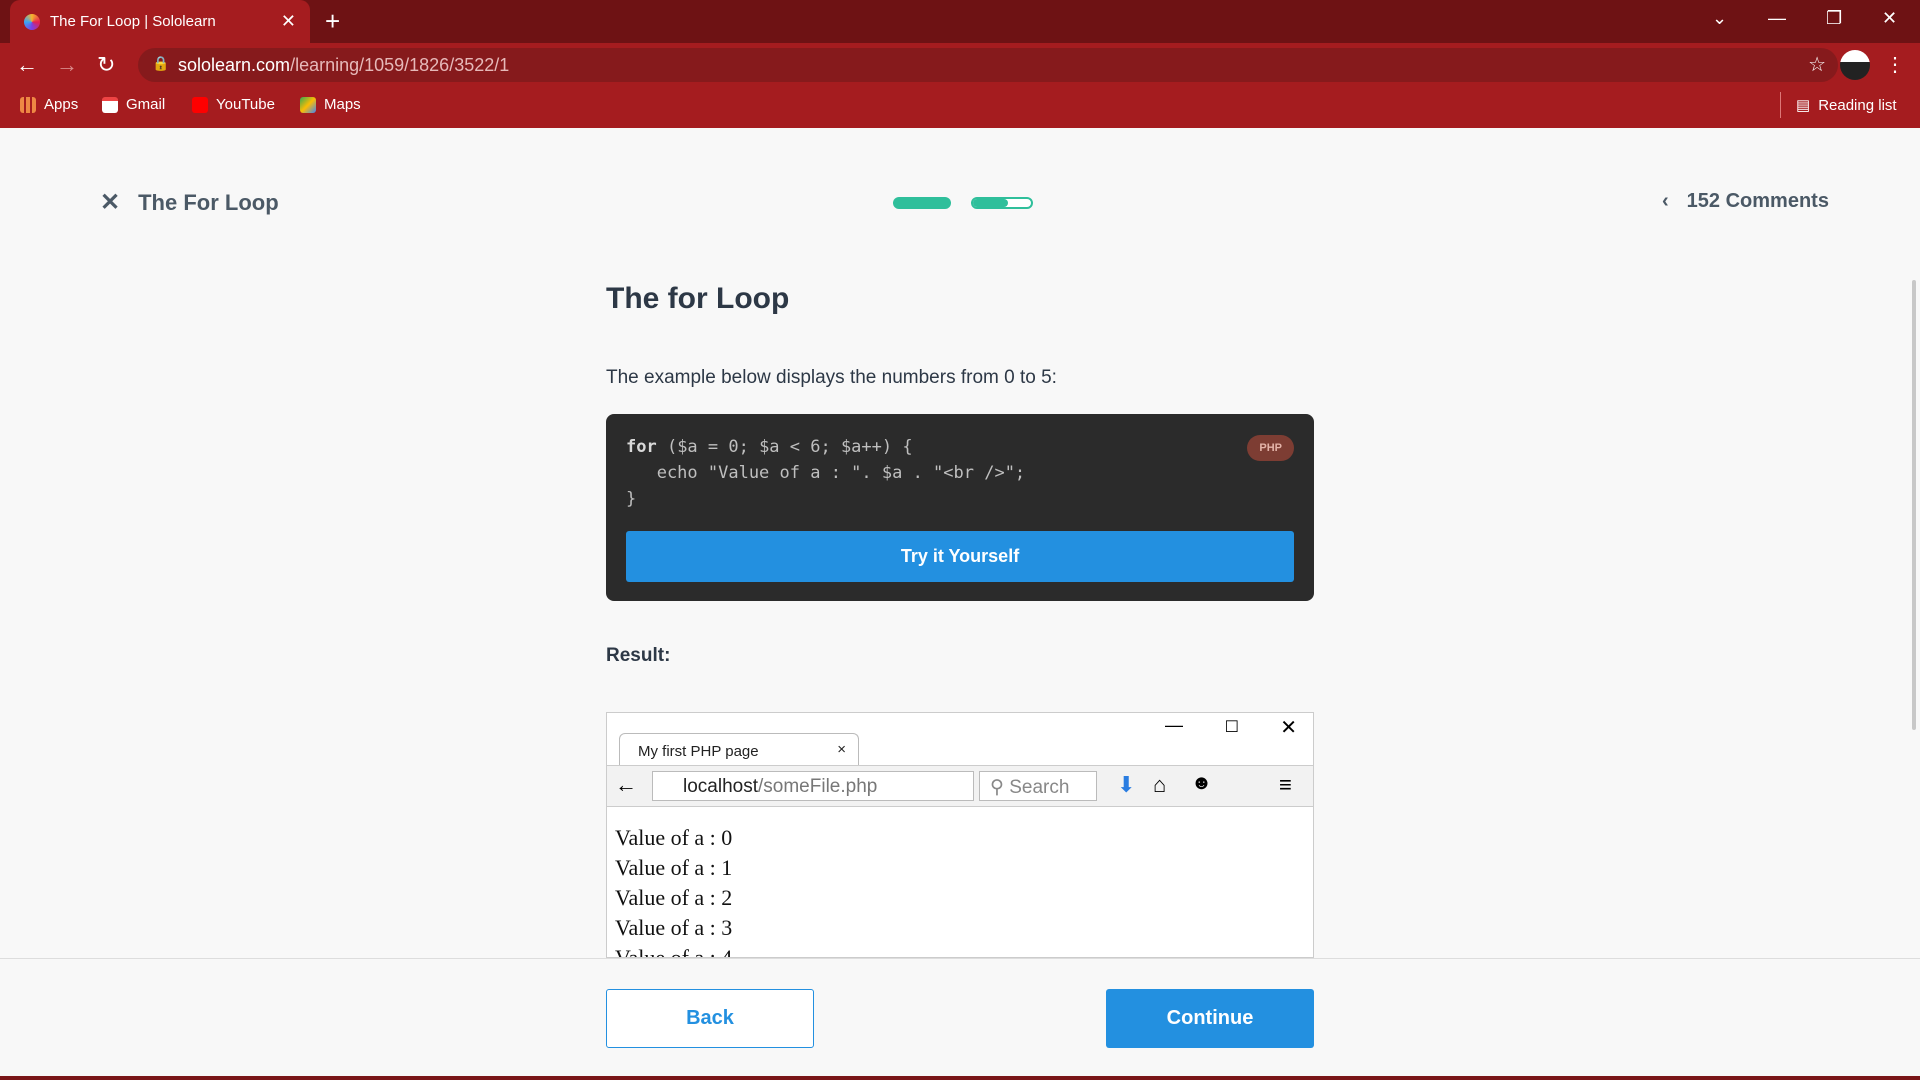 This screenshot has width=1920, height=1080. Describe the element at coordinates (32, 21) in the screenshot. I see `sololearn-logo-icon` at that location.